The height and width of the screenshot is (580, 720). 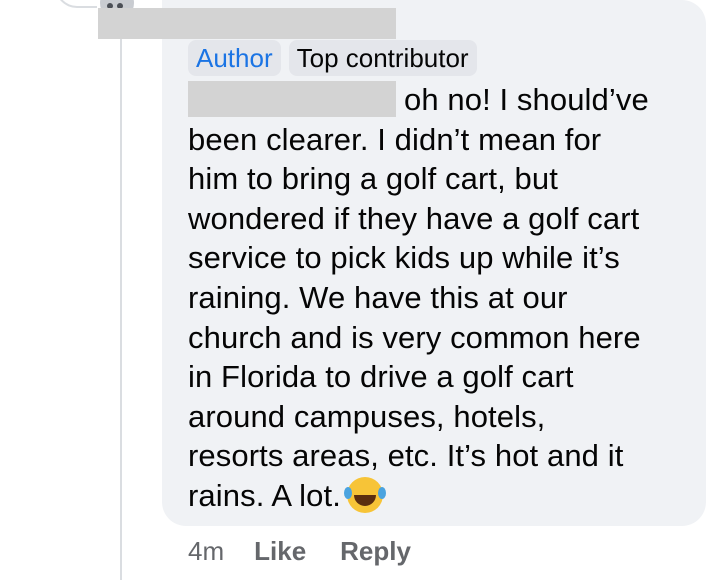 What do you see at coordinates (264, 495) in the screenshot?
I see `comment-line: rains. A lot.` at bounding box center [264, 495].